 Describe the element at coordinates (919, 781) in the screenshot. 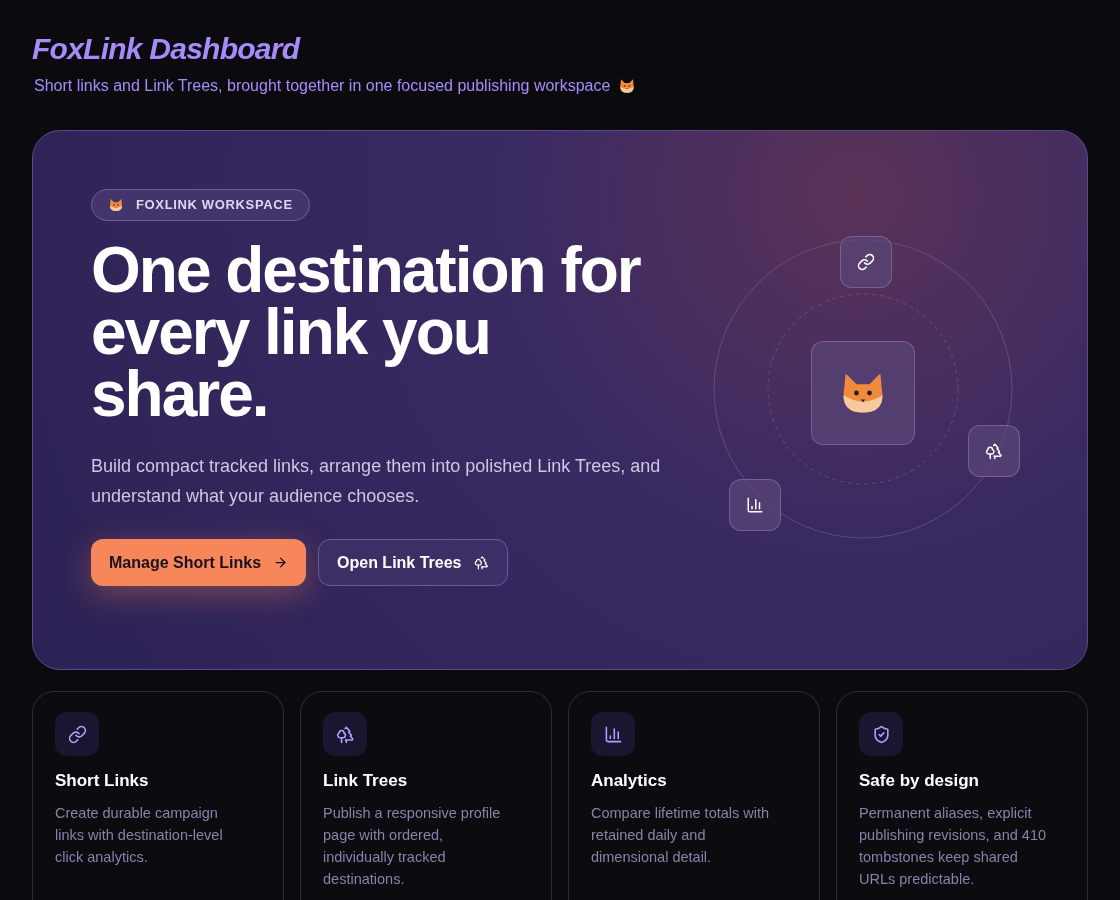

I see `feature-title: Safe by design` at that location.